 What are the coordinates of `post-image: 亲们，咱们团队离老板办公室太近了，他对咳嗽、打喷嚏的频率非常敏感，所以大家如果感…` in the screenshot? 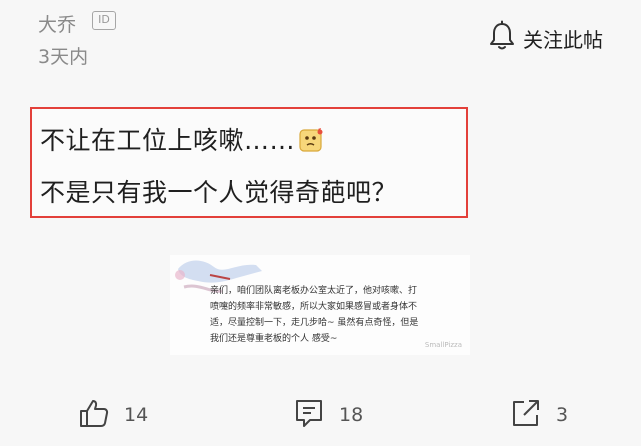 It's located at (320, 305).